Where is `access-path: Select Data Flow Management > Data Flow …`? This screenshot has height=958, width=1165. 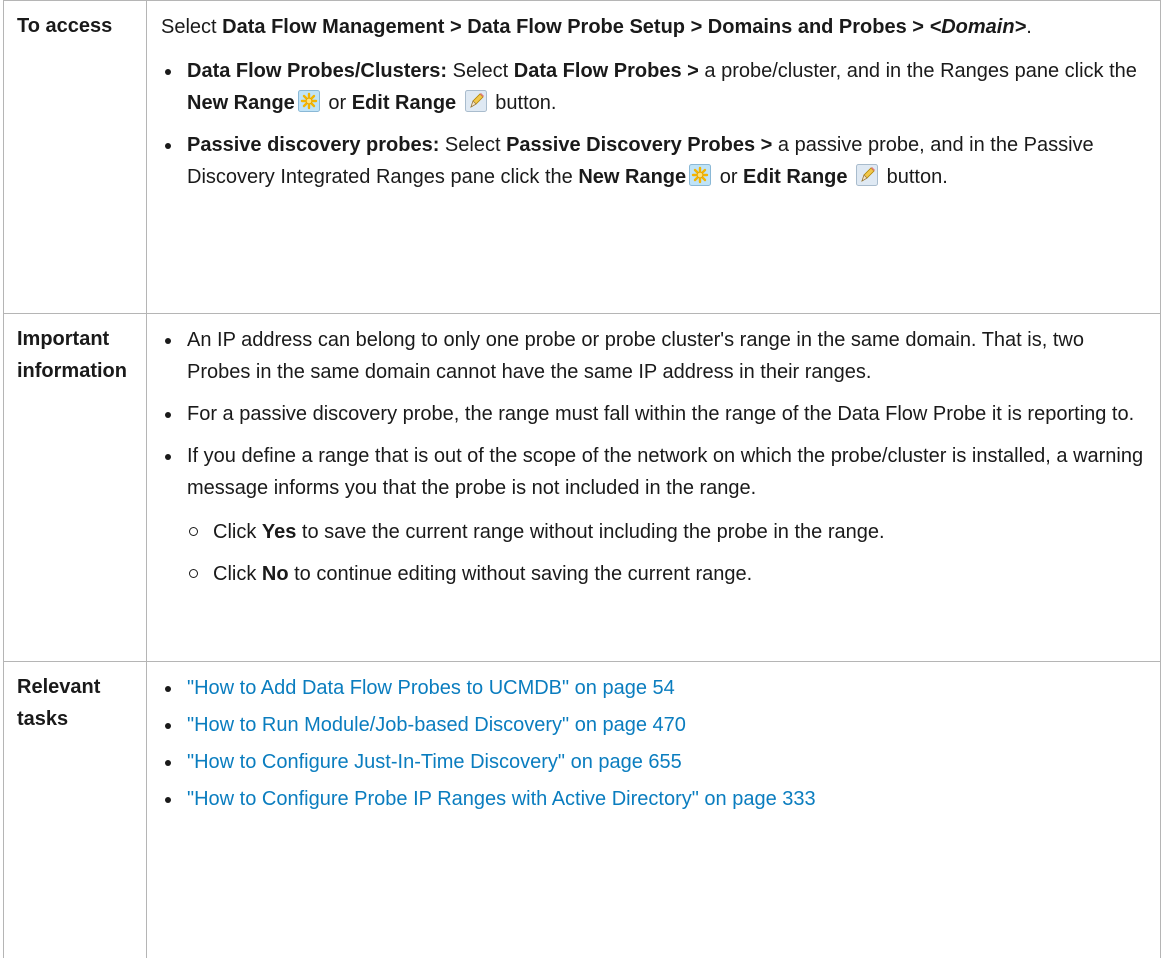 access-path: Select Data Flow Management > Data Flow … is located at coordinates (596, 27).